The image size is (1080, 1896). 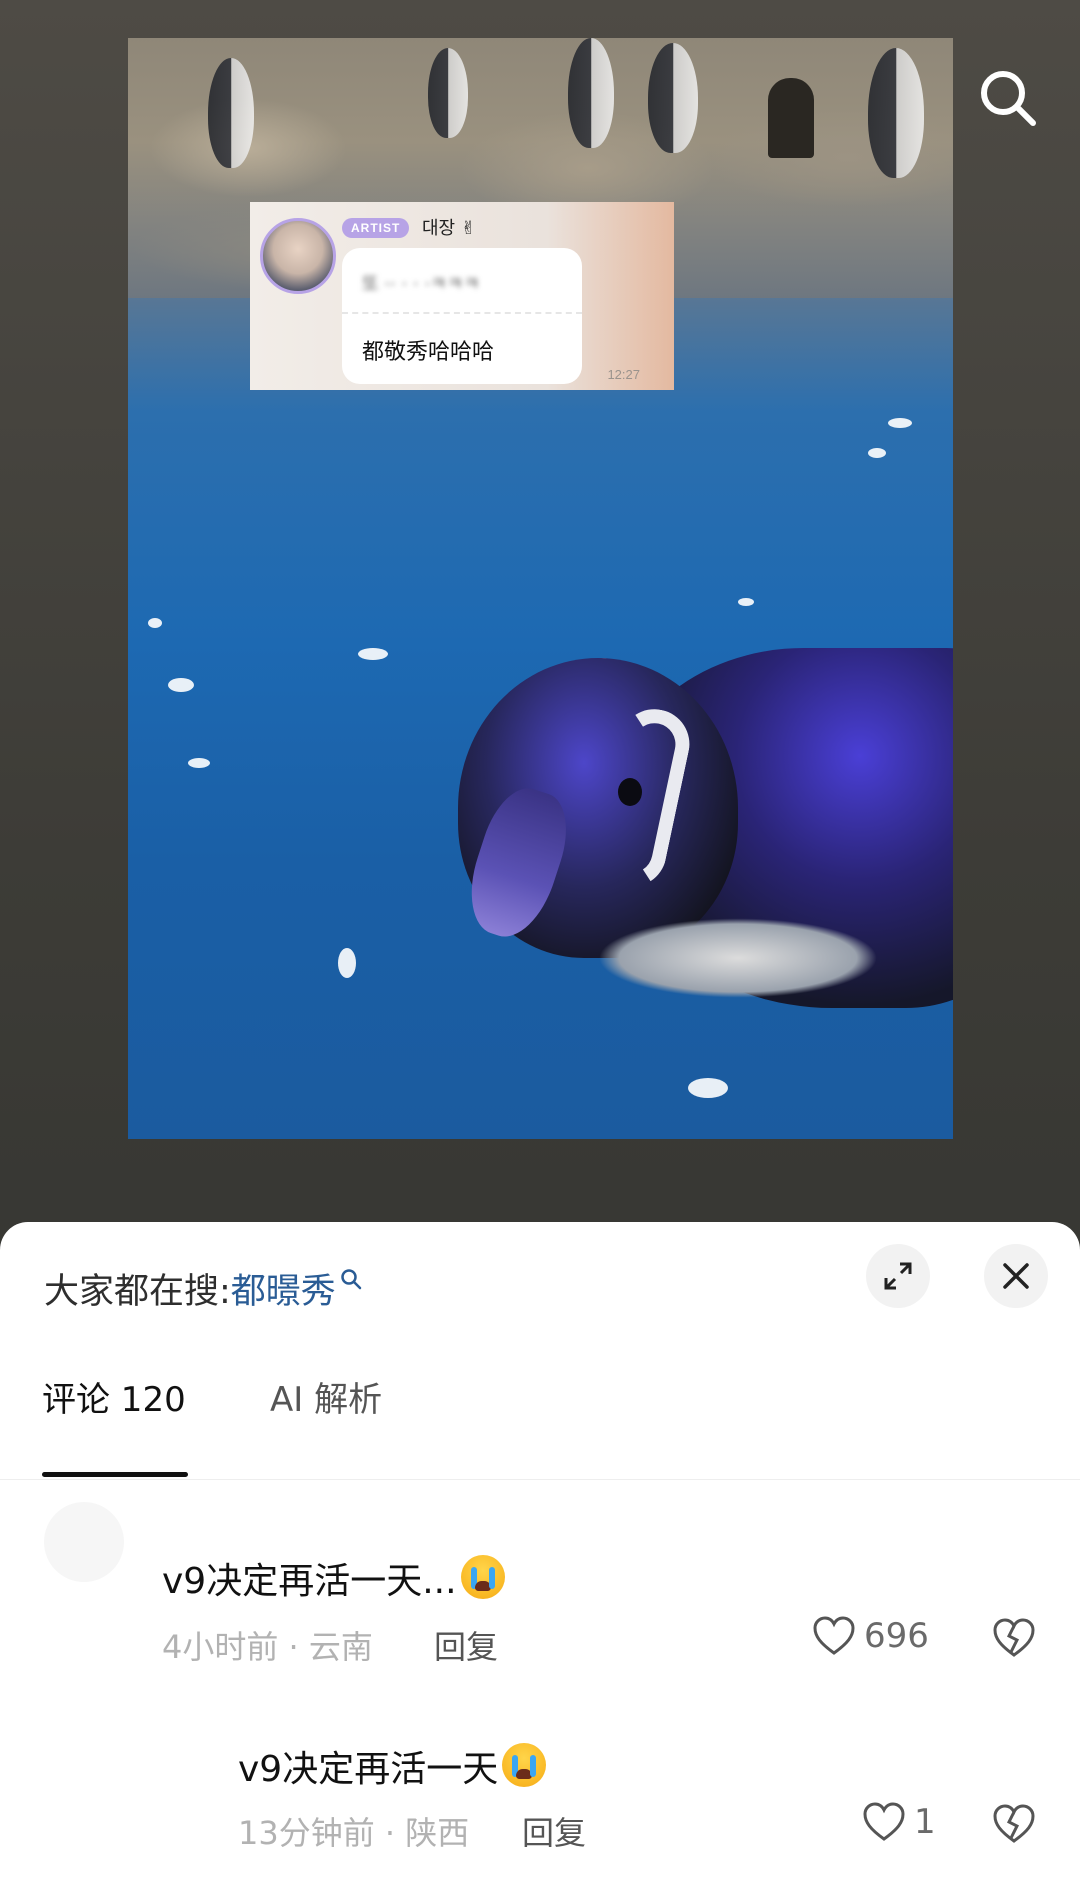 What do you see at coordinates (540, 1584) in the screenshot?
I see `comment-item: v9决定再活一天... 4小时前 · 云南 回复 696` at bounding box center [540, 1584].